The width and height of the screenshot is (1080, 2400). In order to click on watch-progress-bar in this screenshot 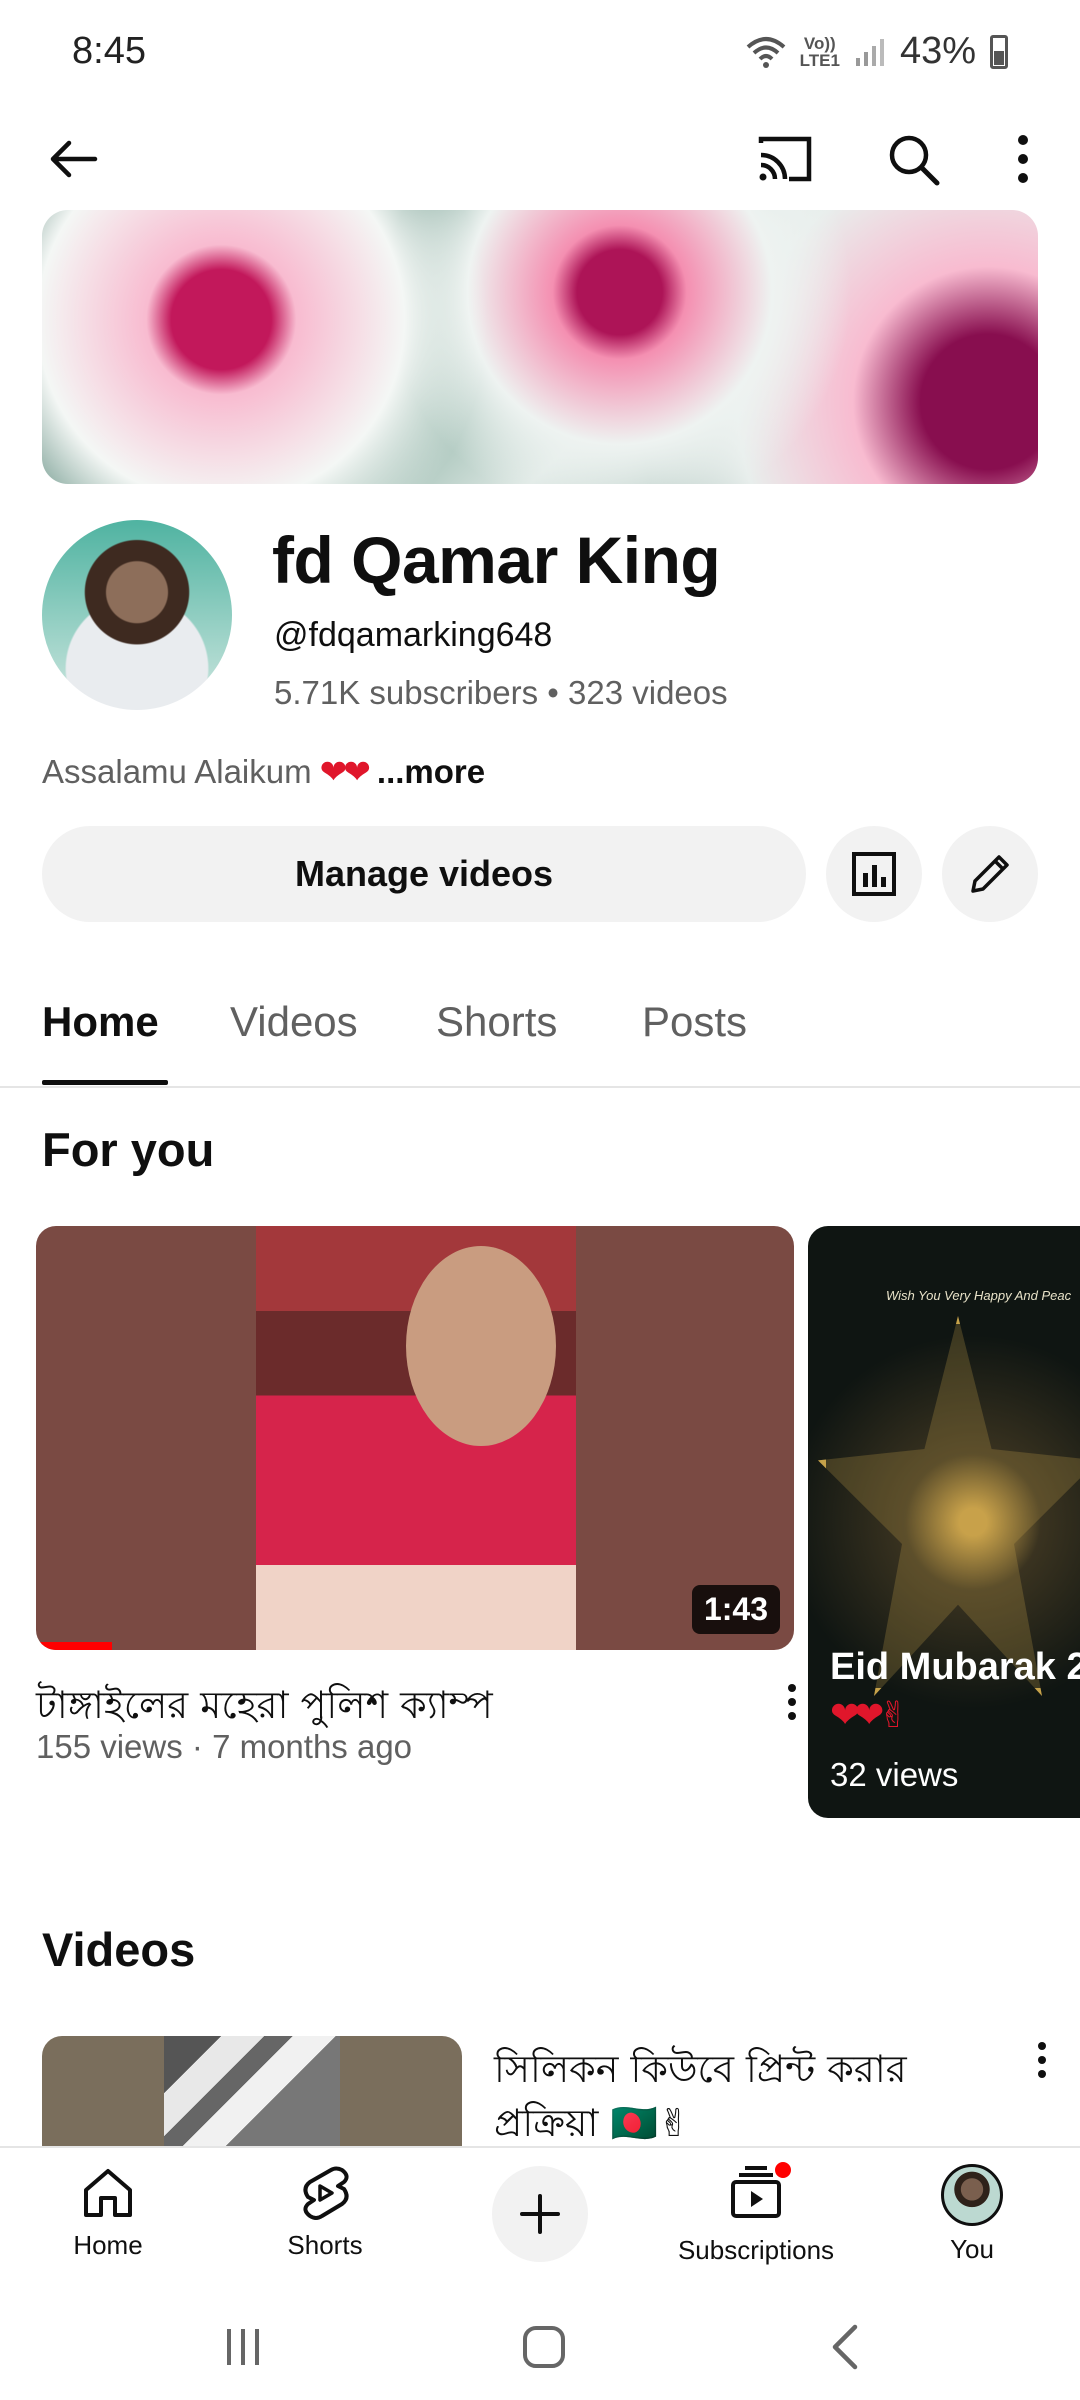, I will do `click(74, 1646)`.